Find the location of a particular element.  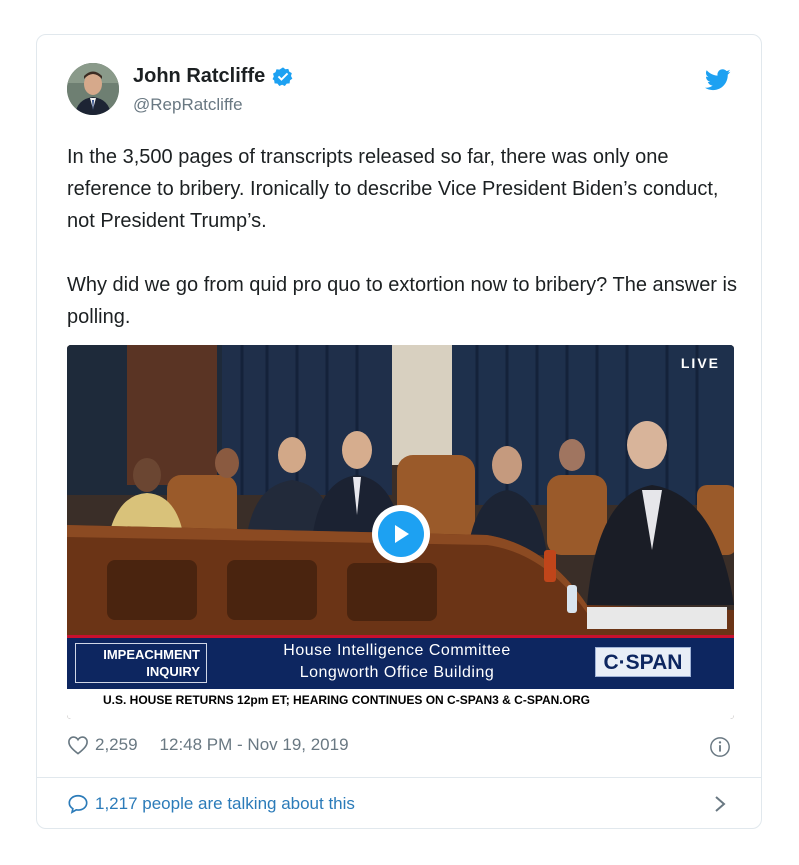

chyron-line-1: House Intelligence Committee is located at coordinates (397, 650).